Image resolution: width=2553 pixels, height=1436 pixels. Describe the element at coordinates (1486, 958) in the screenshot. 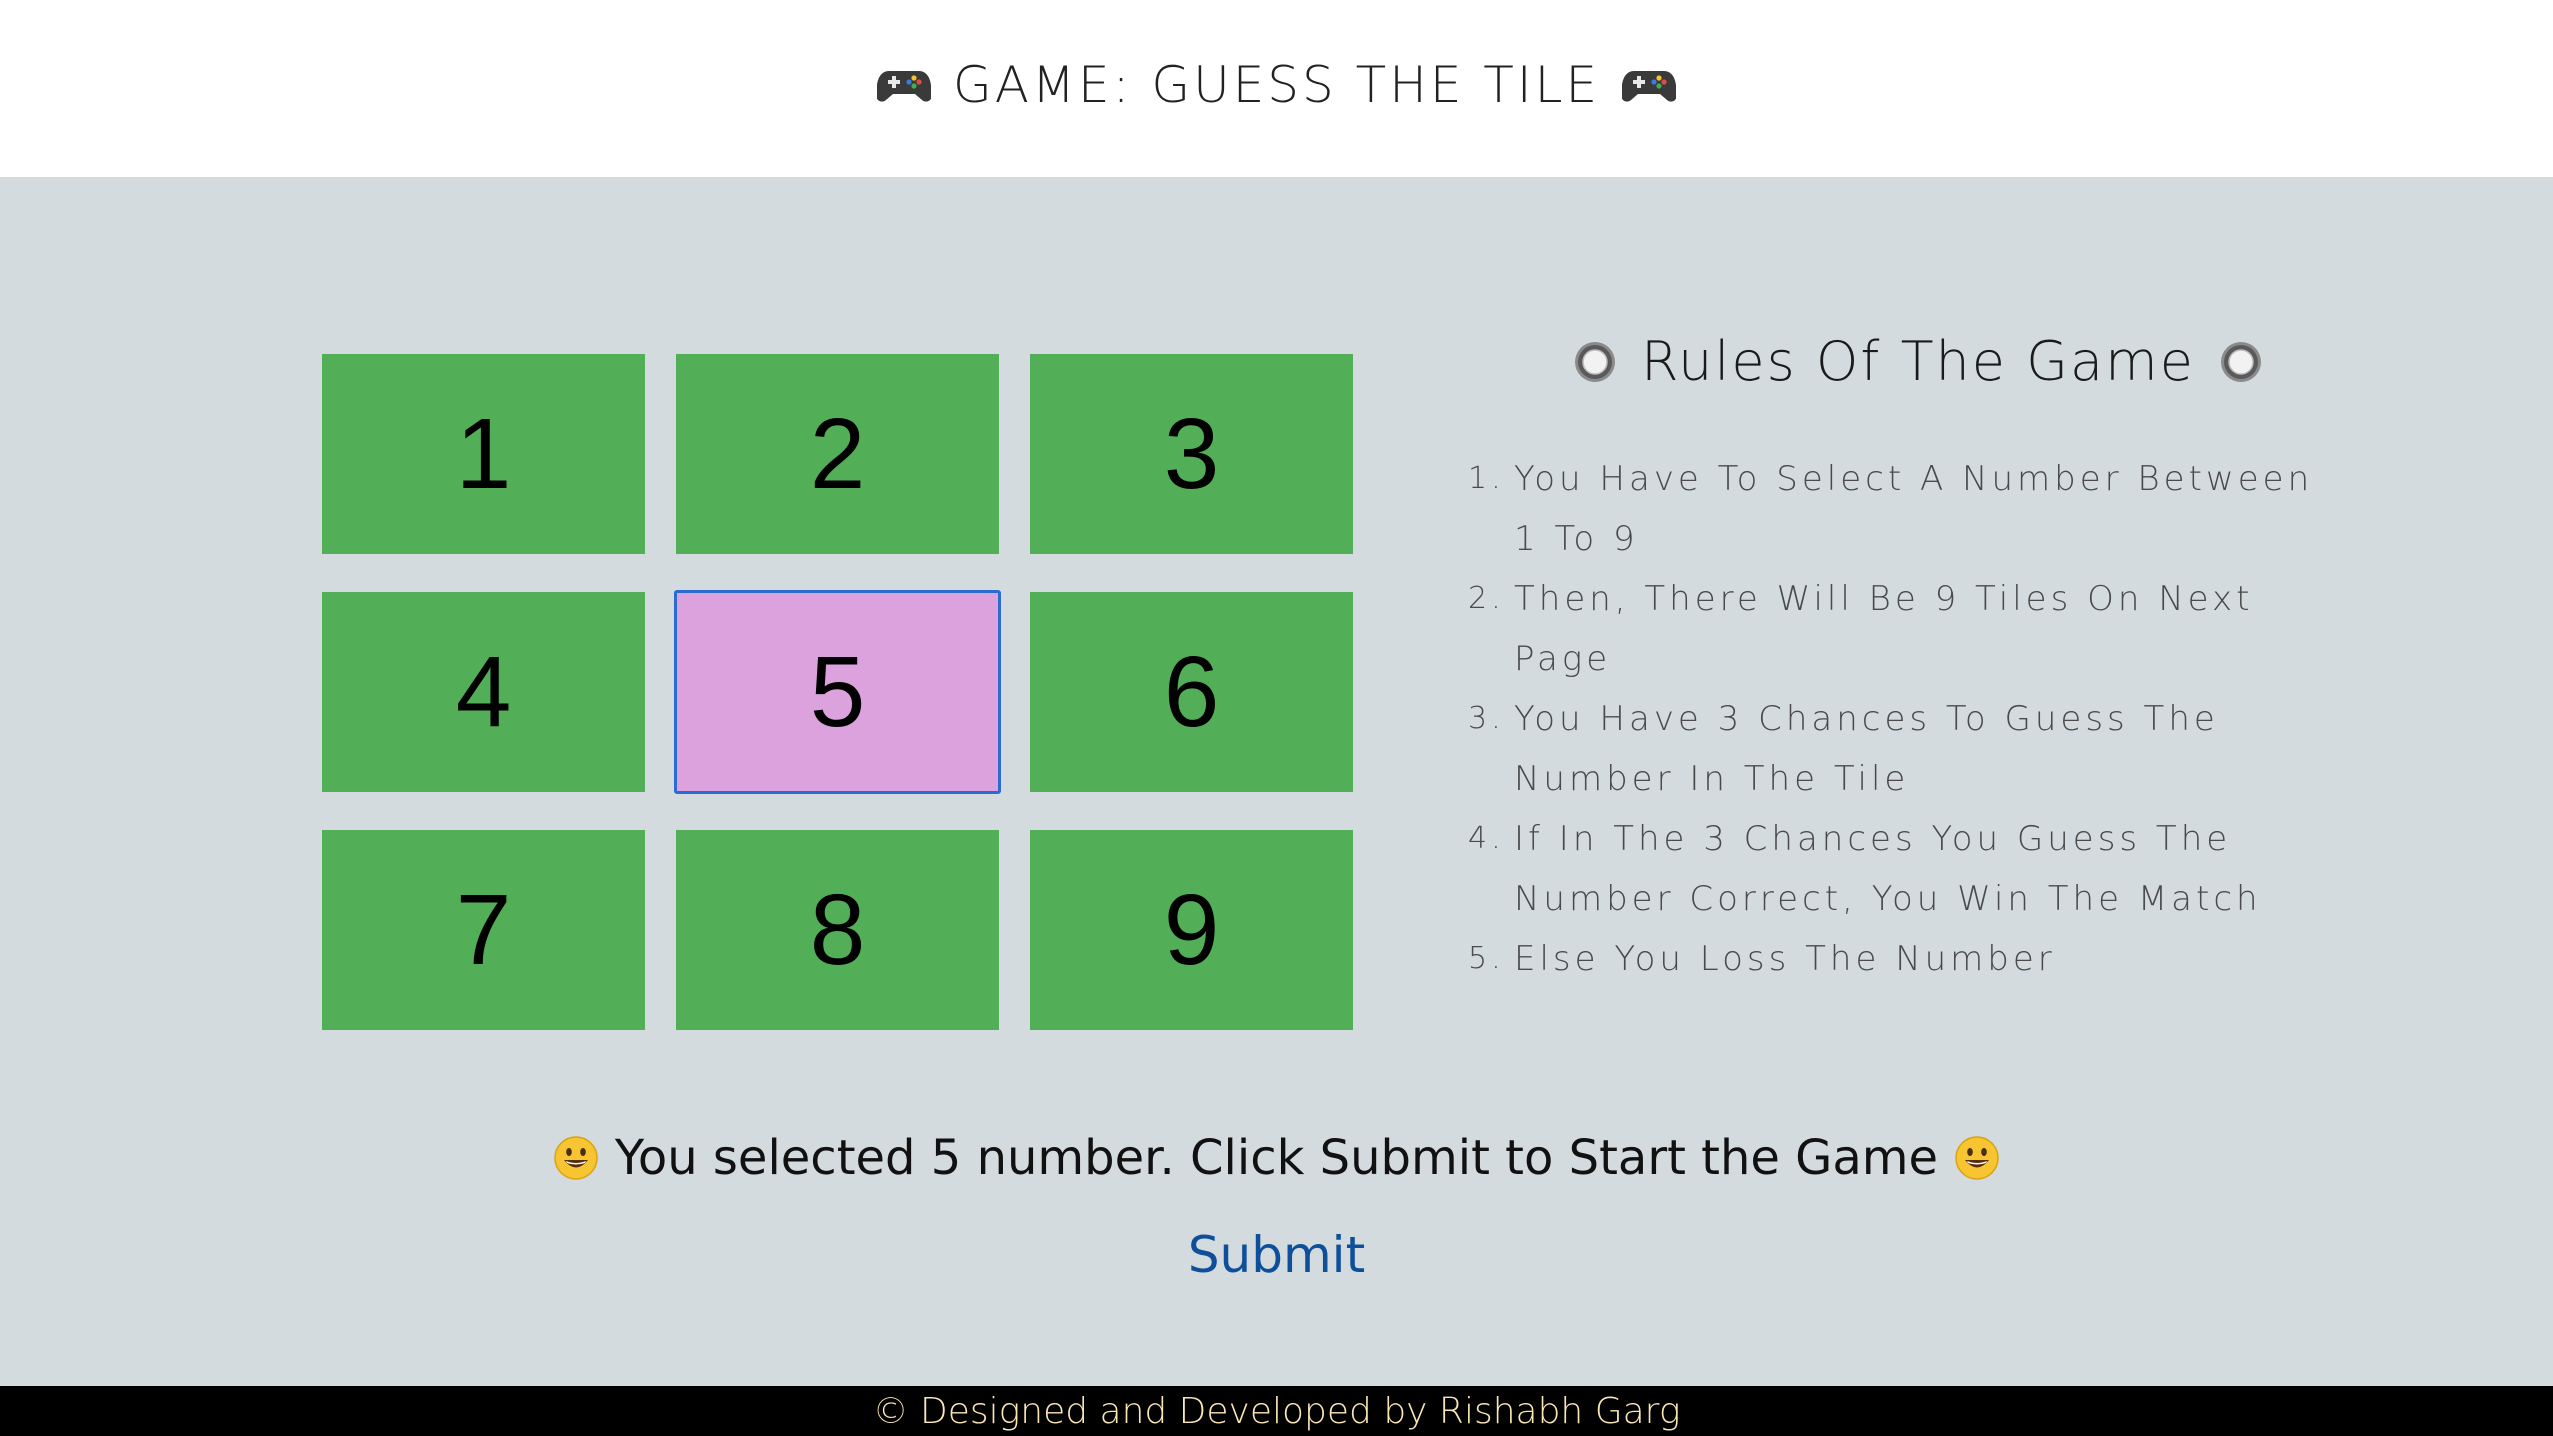

I see `rule-number: 5.` at that location.